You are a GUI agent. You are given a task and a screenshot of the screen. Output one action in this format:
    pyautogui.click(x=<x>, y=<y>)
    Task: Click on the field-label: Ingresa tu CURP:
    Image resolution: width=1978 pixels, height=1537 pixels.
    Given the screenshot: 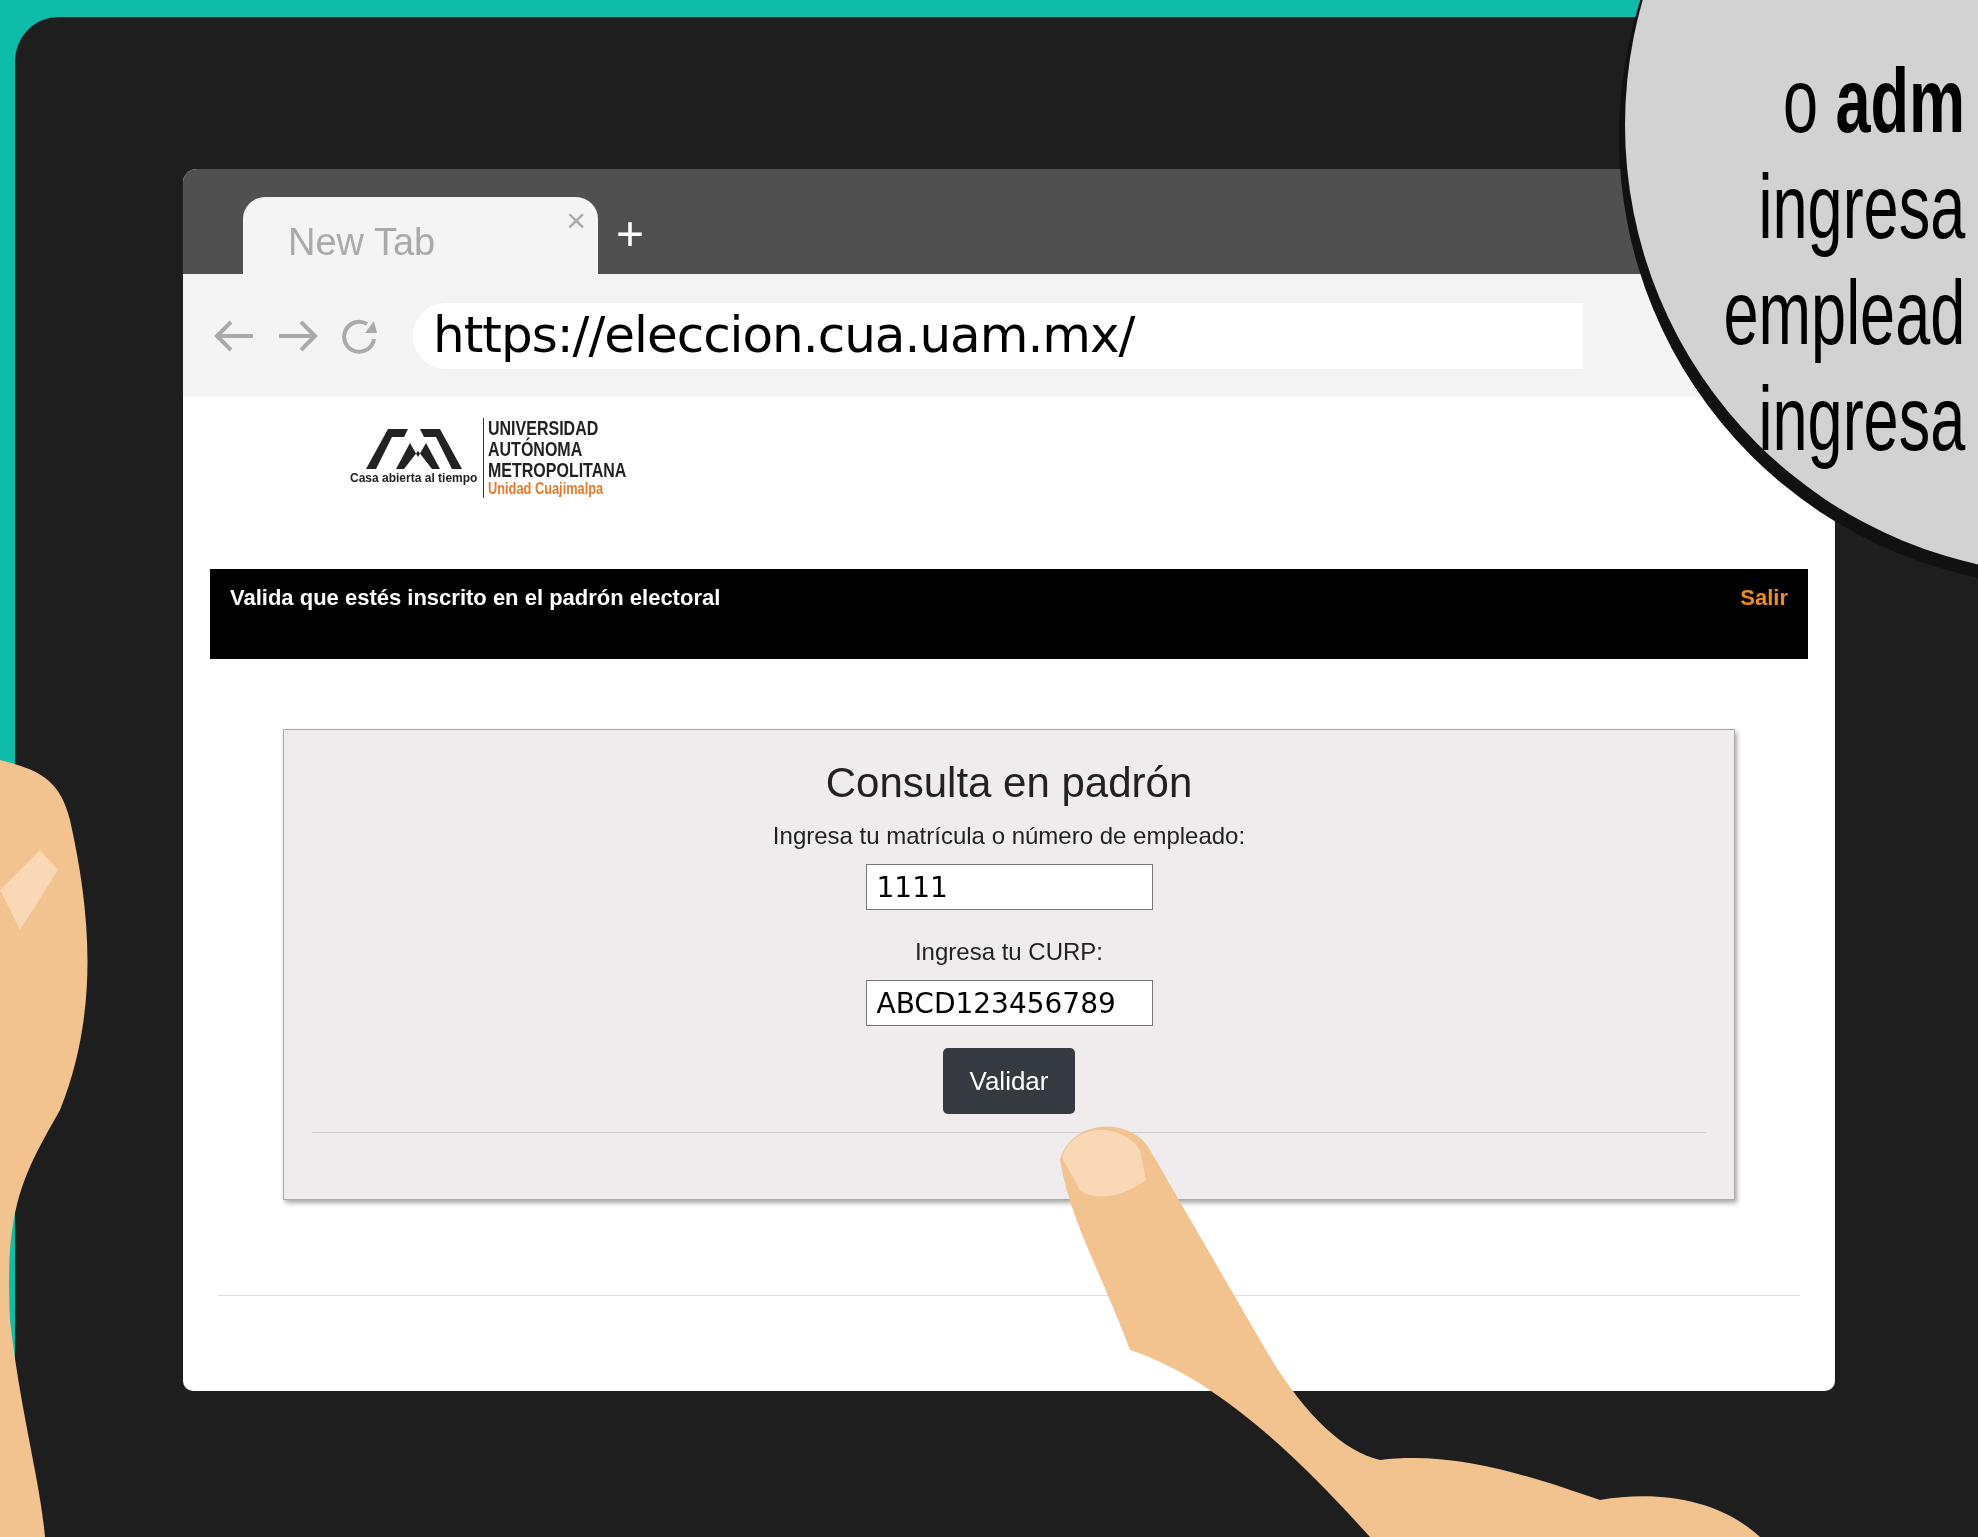 What is the action you would take?
    pyautogui.click(x=1009, y=952)
    